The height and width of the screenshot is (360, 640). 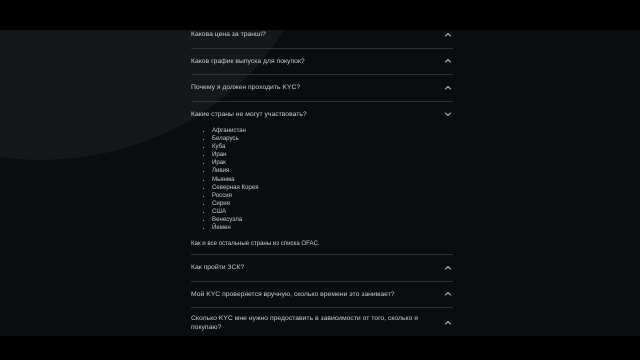 I want to click on faq-question-text: Почему я должен проходить KYC?, so click(x=246, y=88).